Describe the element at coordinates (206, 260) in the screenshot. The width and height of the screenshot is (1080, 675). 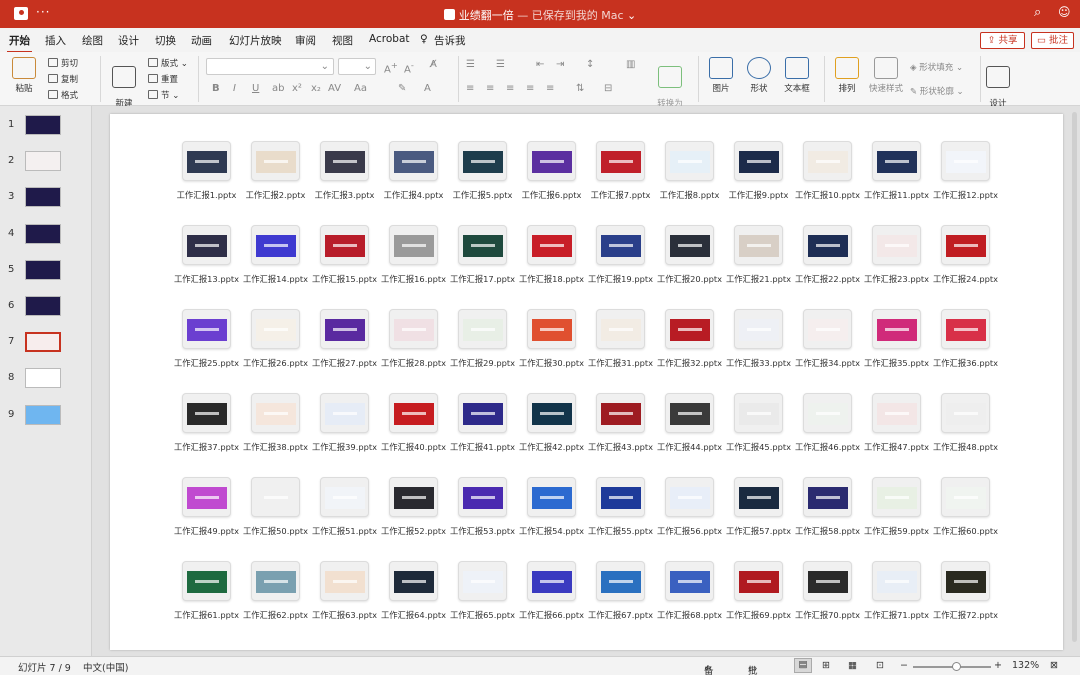
I see `pptx-file-item: 工作汇报13.pptx` at that location.